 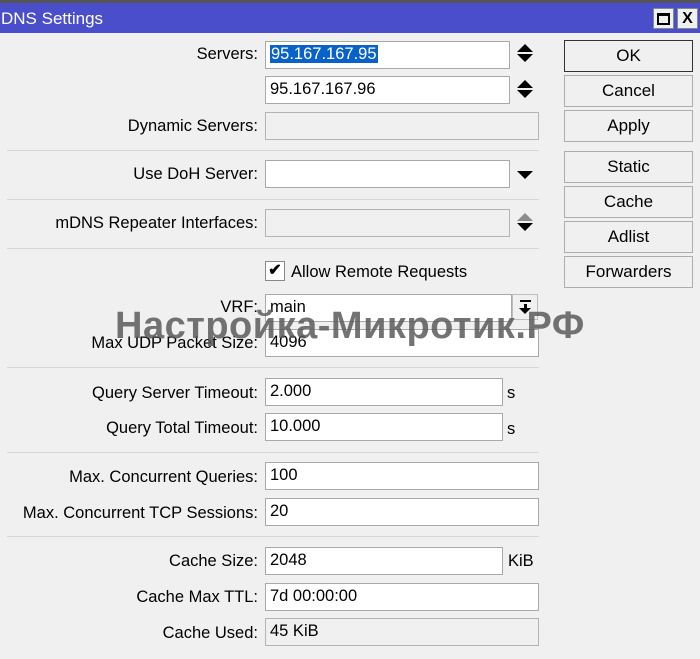 I want to click on static-button: Static, so click(x=628, y=167).